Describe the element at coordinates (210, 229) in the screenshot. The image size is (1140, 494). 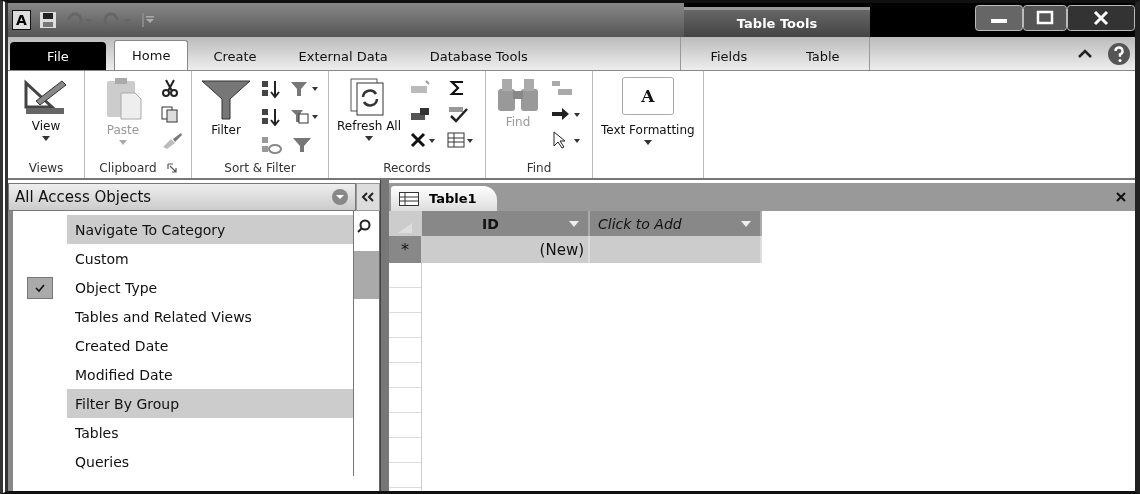
I see `menu-section-header: Navigate To Category` at that location.